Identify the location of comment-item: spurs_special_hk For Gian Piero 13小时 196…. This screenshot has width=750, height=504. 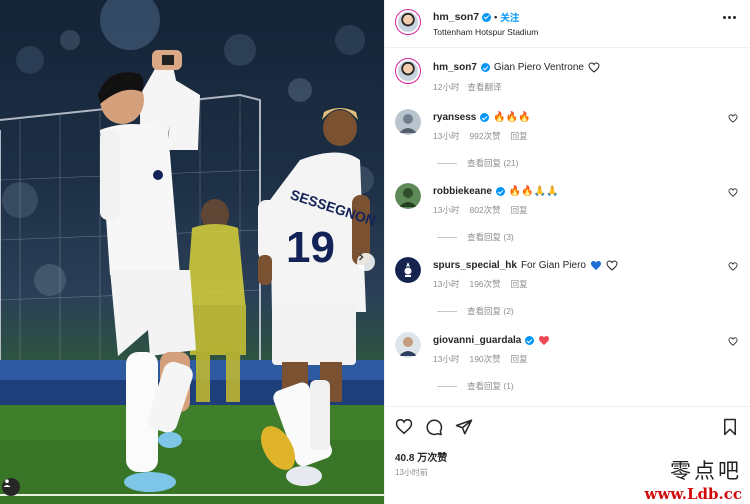
(567, 287).